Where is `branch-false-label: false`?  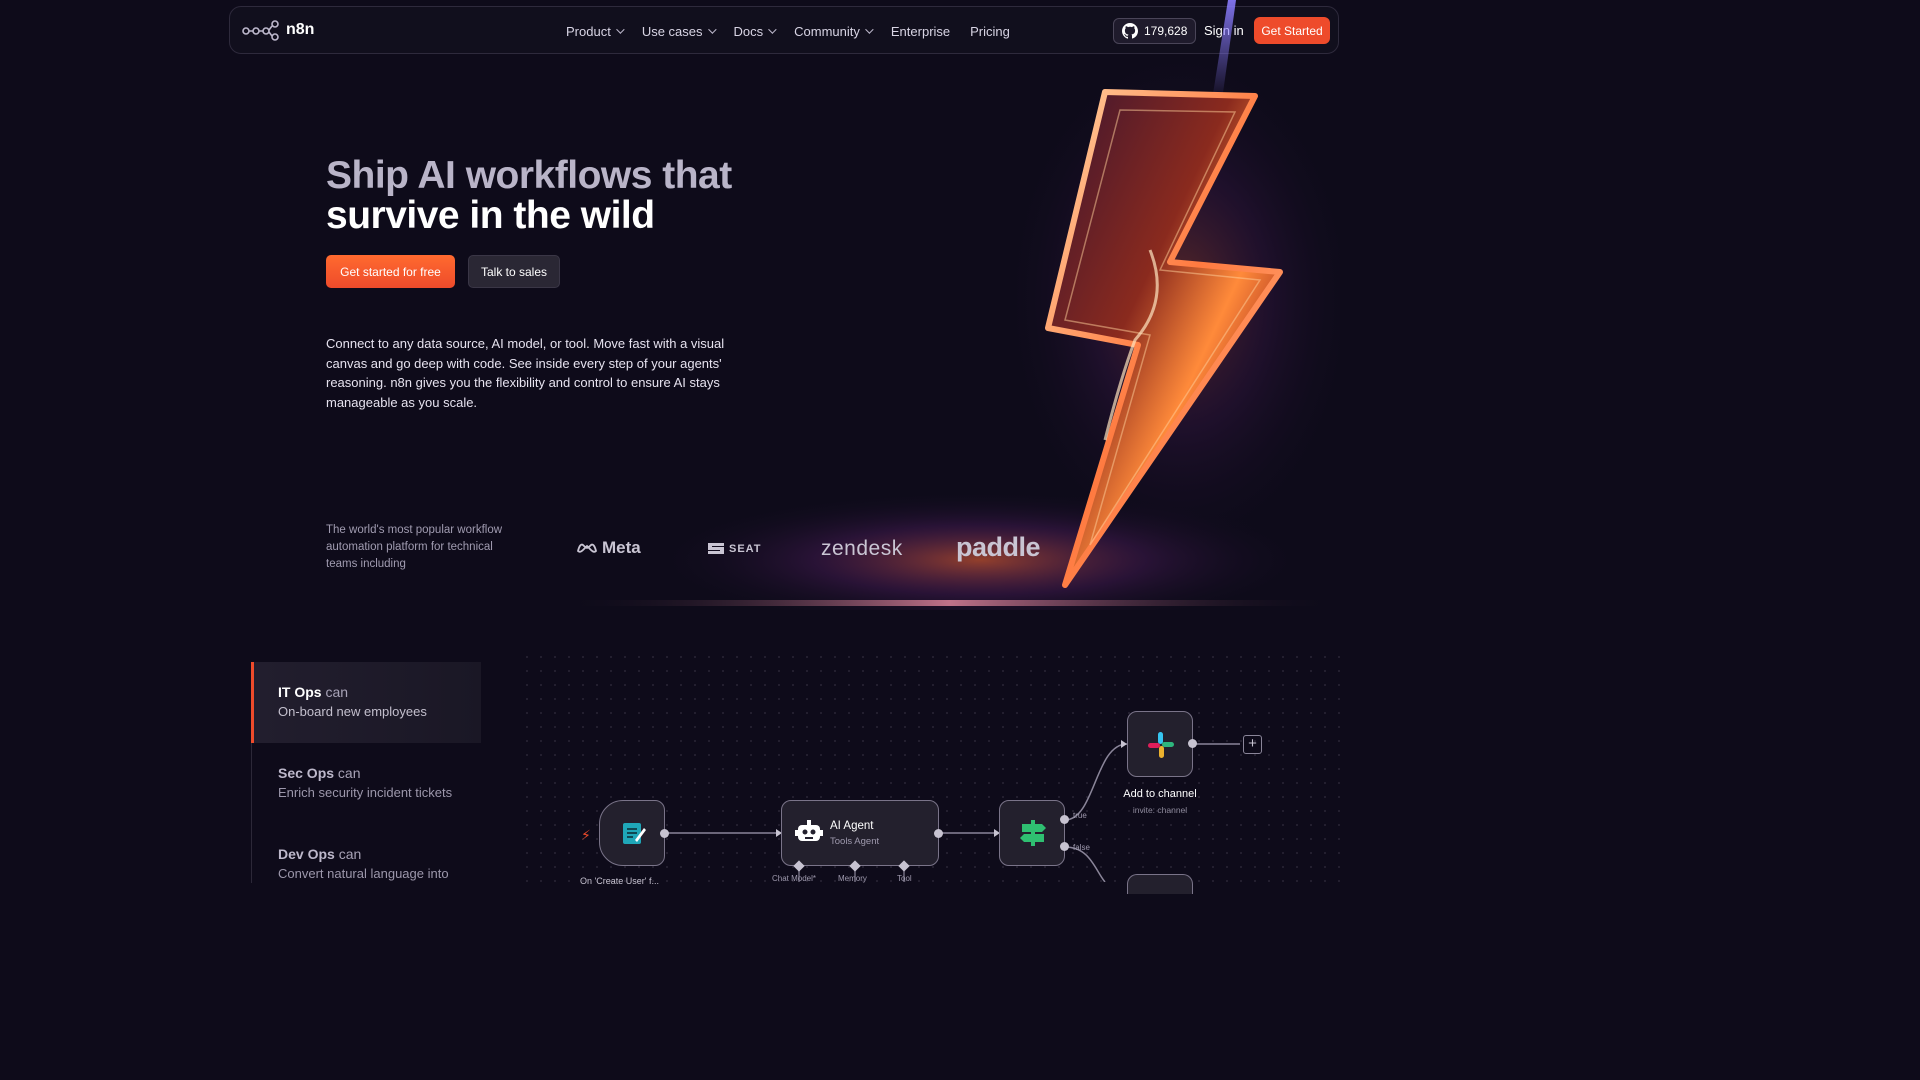 branch-false-label: false is located at coordinates (1081, 847).